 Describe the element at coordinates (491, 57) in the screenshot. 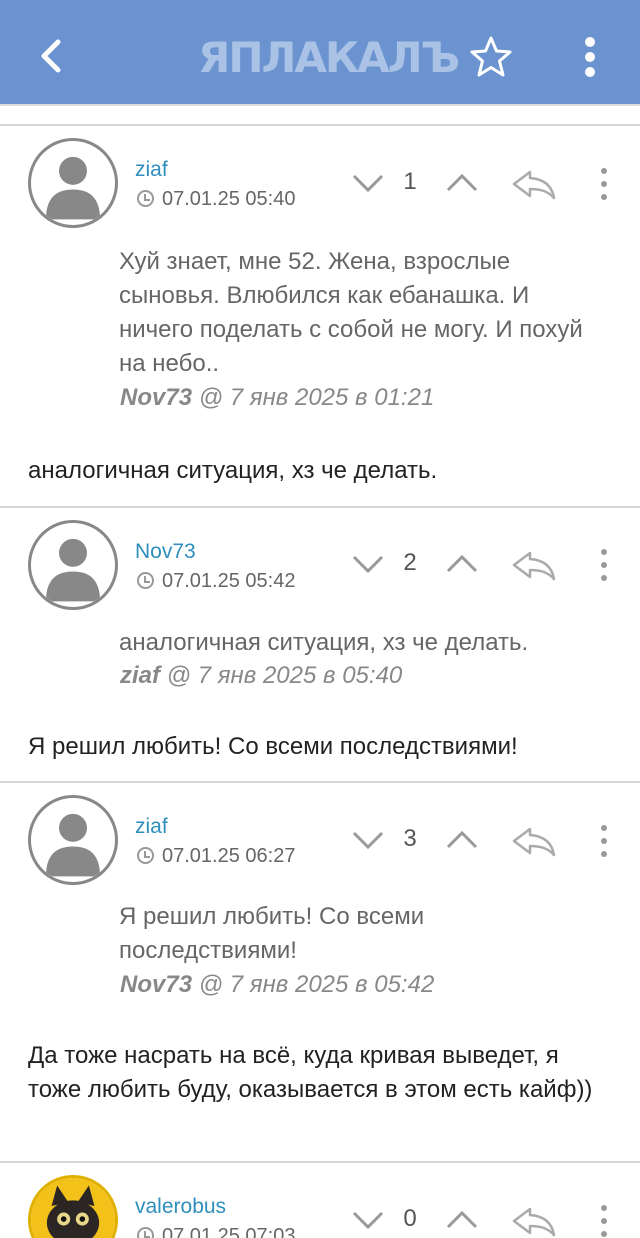

I see `star-icon` at that location.